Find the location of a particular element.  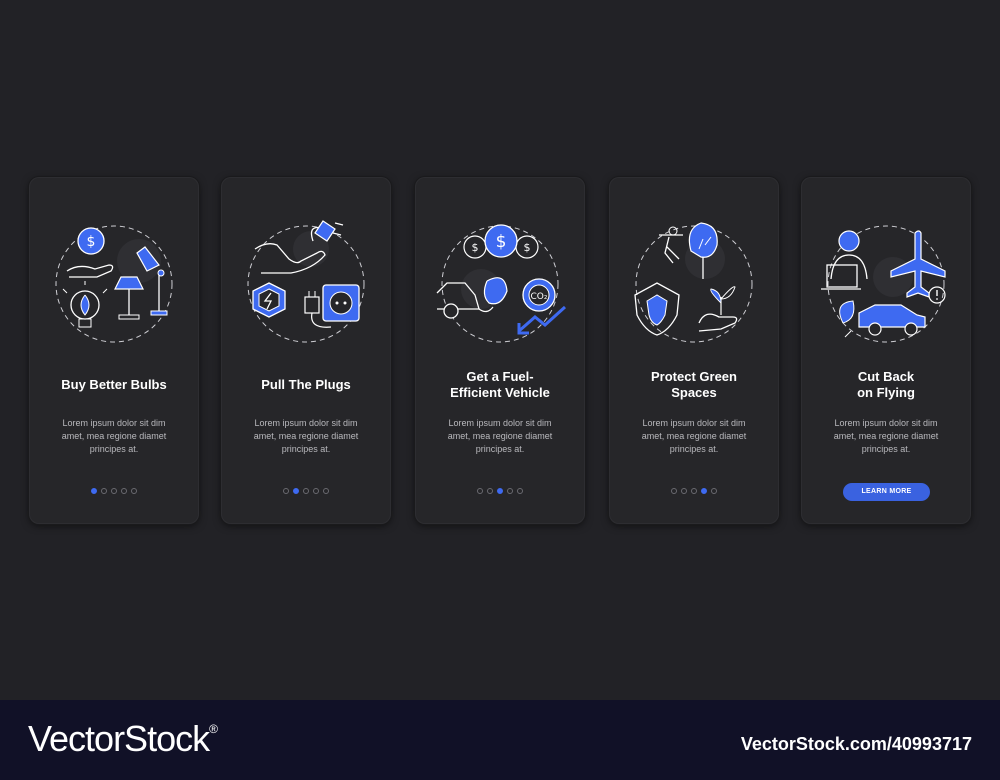

bulb-illustration-icon: $ is located at coordinates (114, 284).